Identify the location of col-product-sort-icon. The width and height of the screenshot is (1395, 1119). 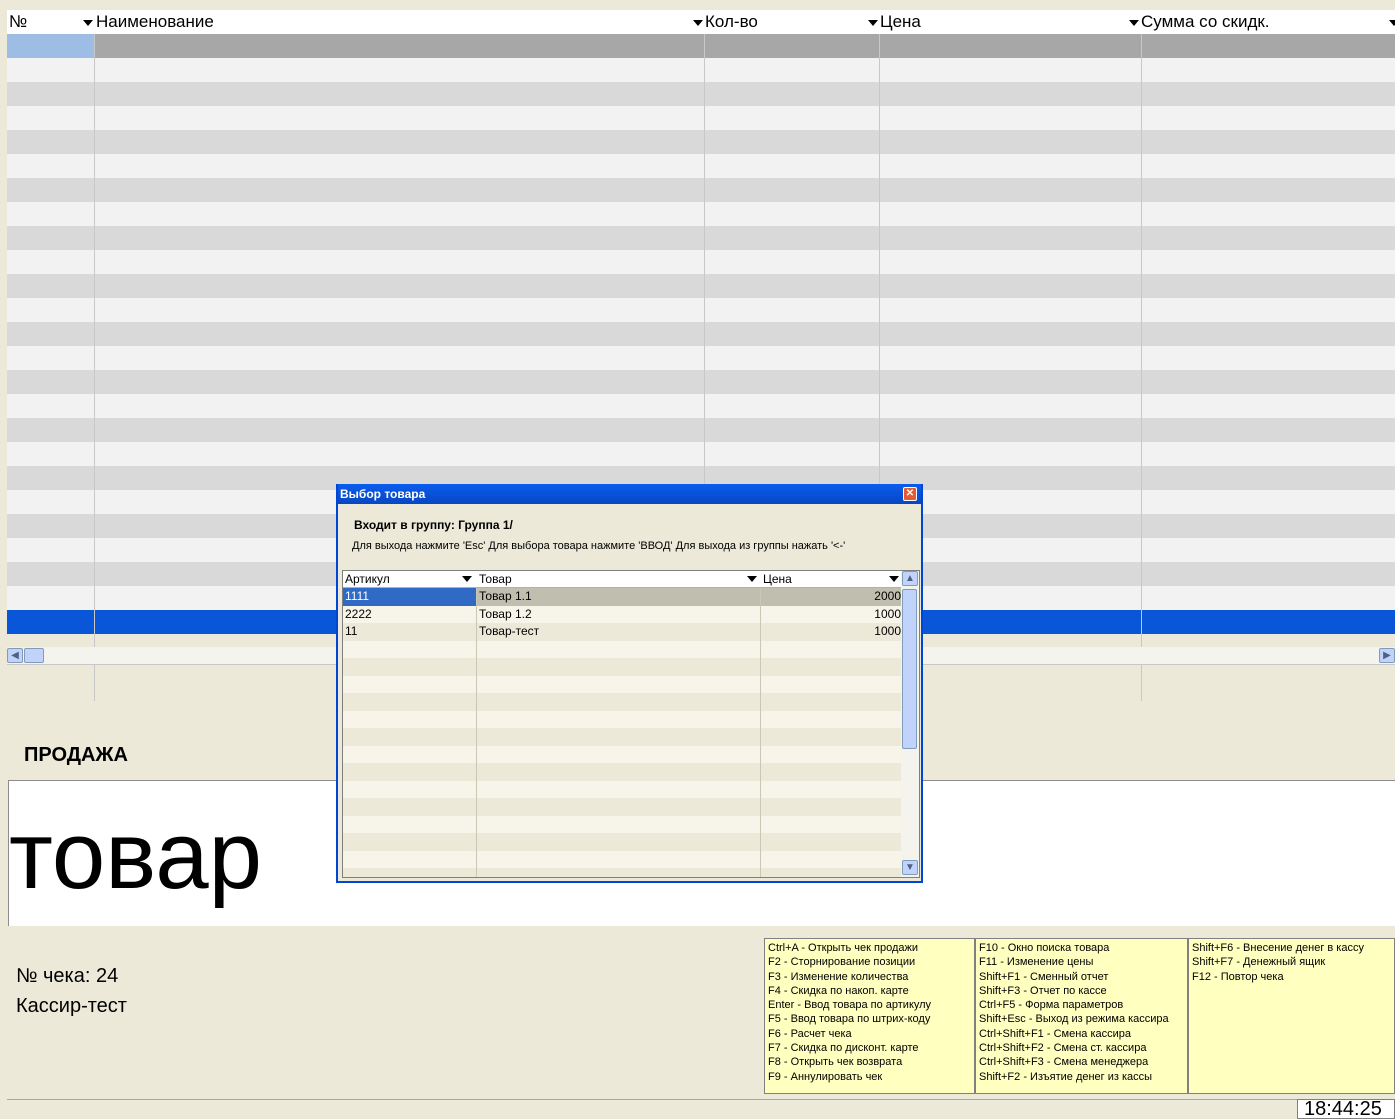
(752, 579).